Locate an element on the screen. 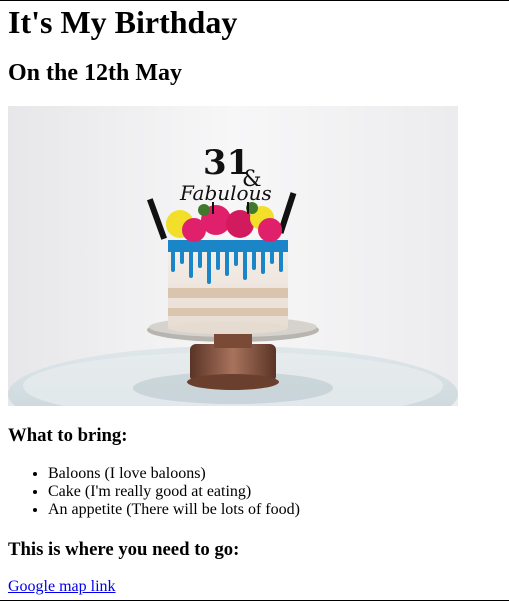 The width and height of the screenshot is (509, 601). list-item: An appetite (There will be lots of food) is located at coordinates (174, 510).